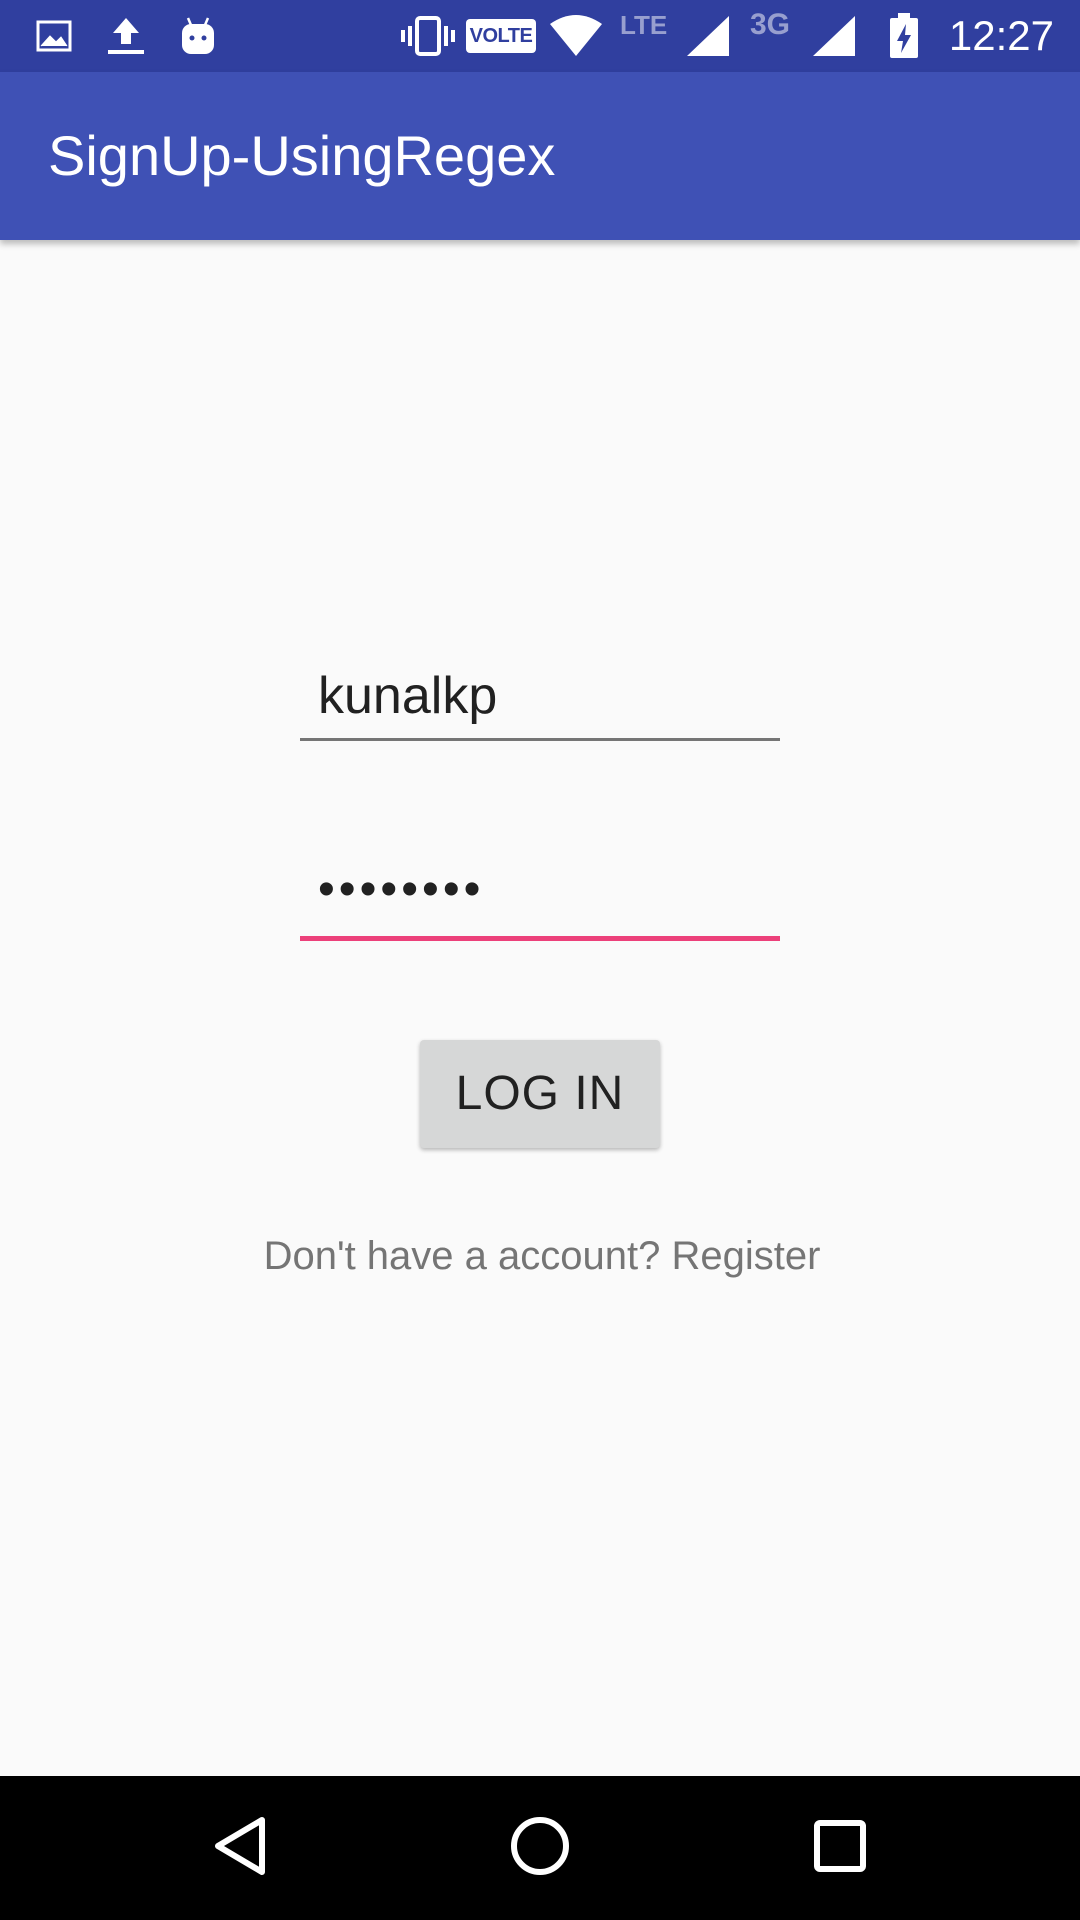 This screenshot has width=1080, height=1920. What do you see at coordinates (54, 36) in the screenshot?
I see `gallery-icon` at bounding box center [54, 36].